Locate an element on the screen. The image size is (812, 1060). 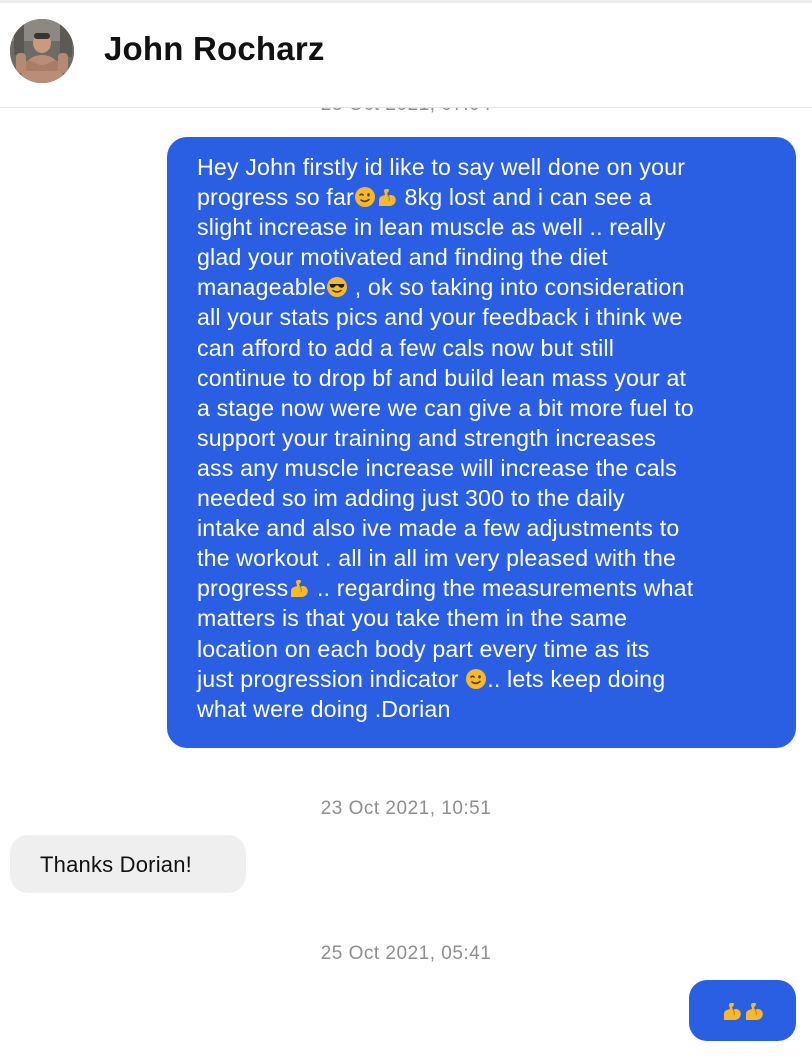
message-line: what were doing .Dorian is located at coordinates (485, 709).